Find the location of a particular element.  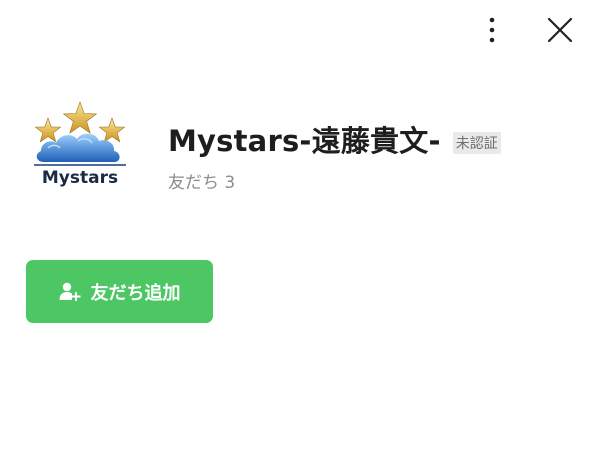

add-user-icon is located at coordinates (70, 292).